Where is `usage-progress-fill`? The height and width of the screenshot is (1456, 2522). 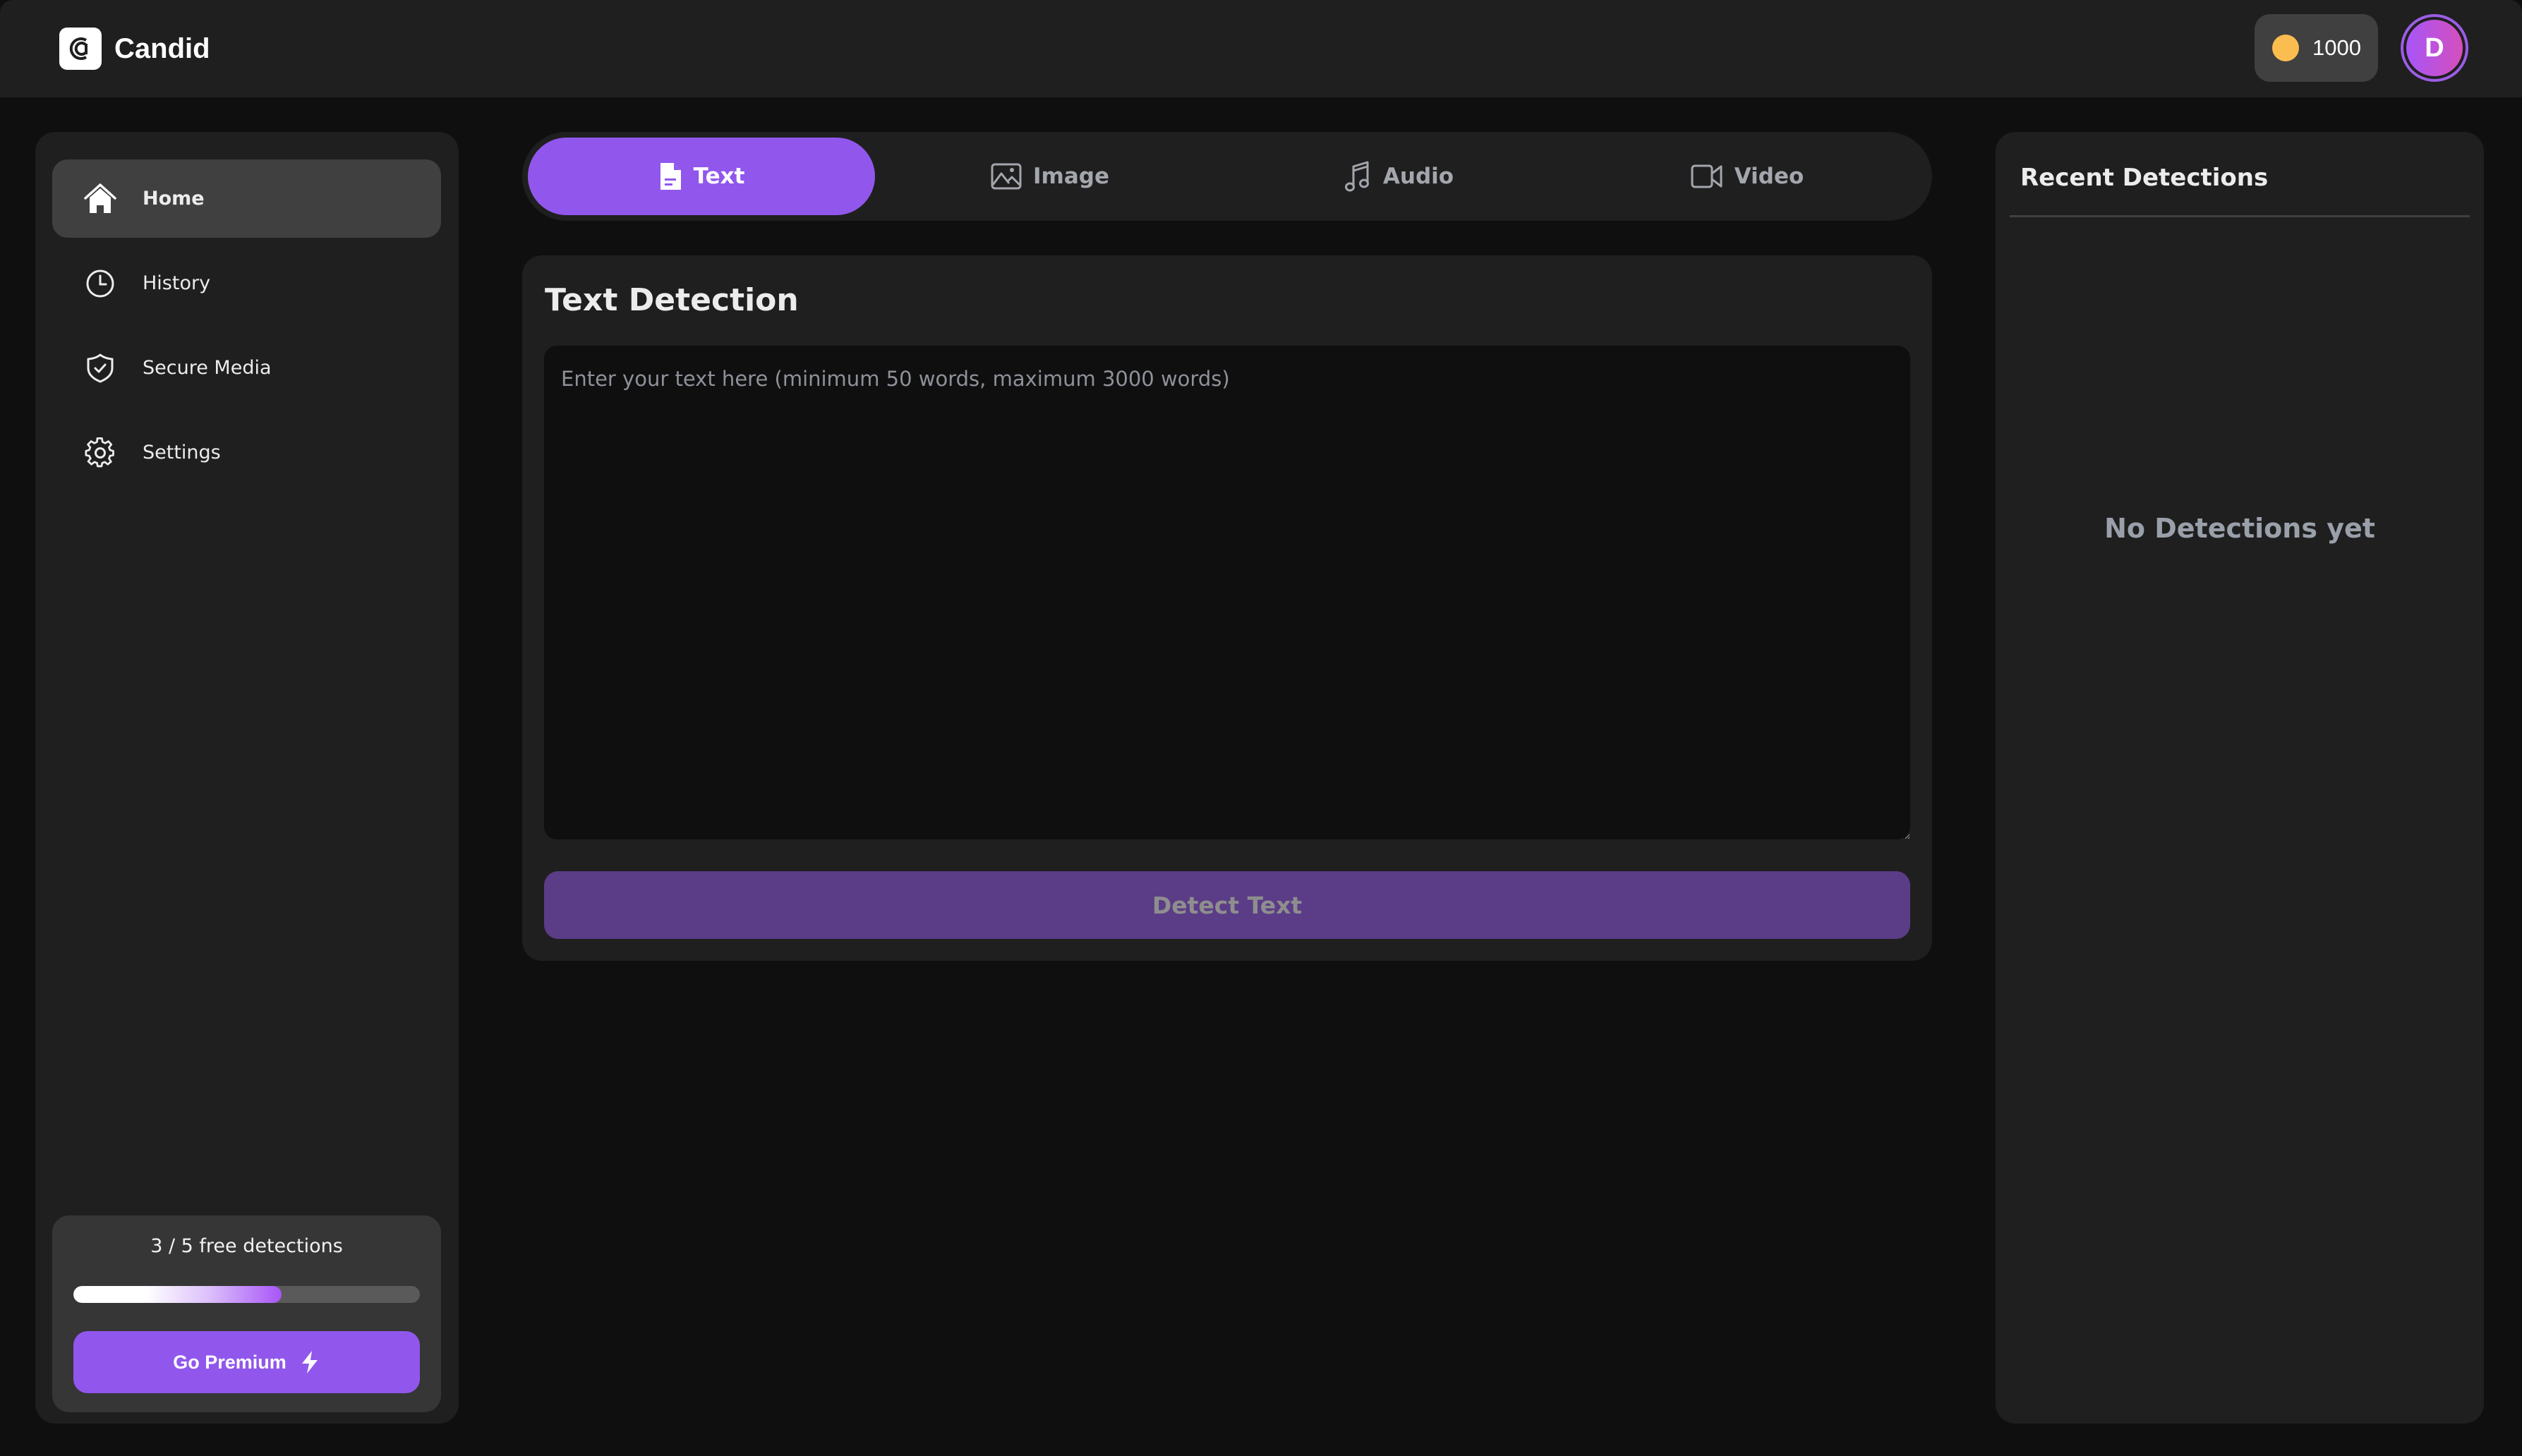 usage-progress-fill is located at coordinates (177, 1294).